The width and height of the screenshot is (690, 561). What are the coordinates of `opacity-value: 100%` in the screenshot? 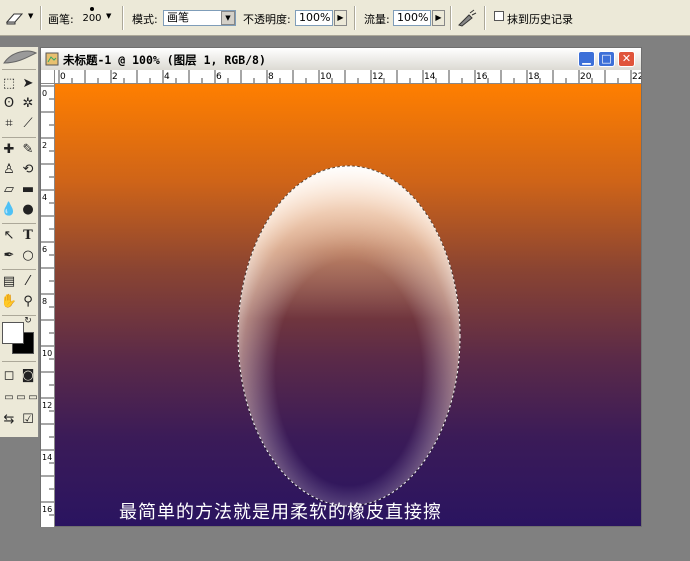 It's located at (315, 17).